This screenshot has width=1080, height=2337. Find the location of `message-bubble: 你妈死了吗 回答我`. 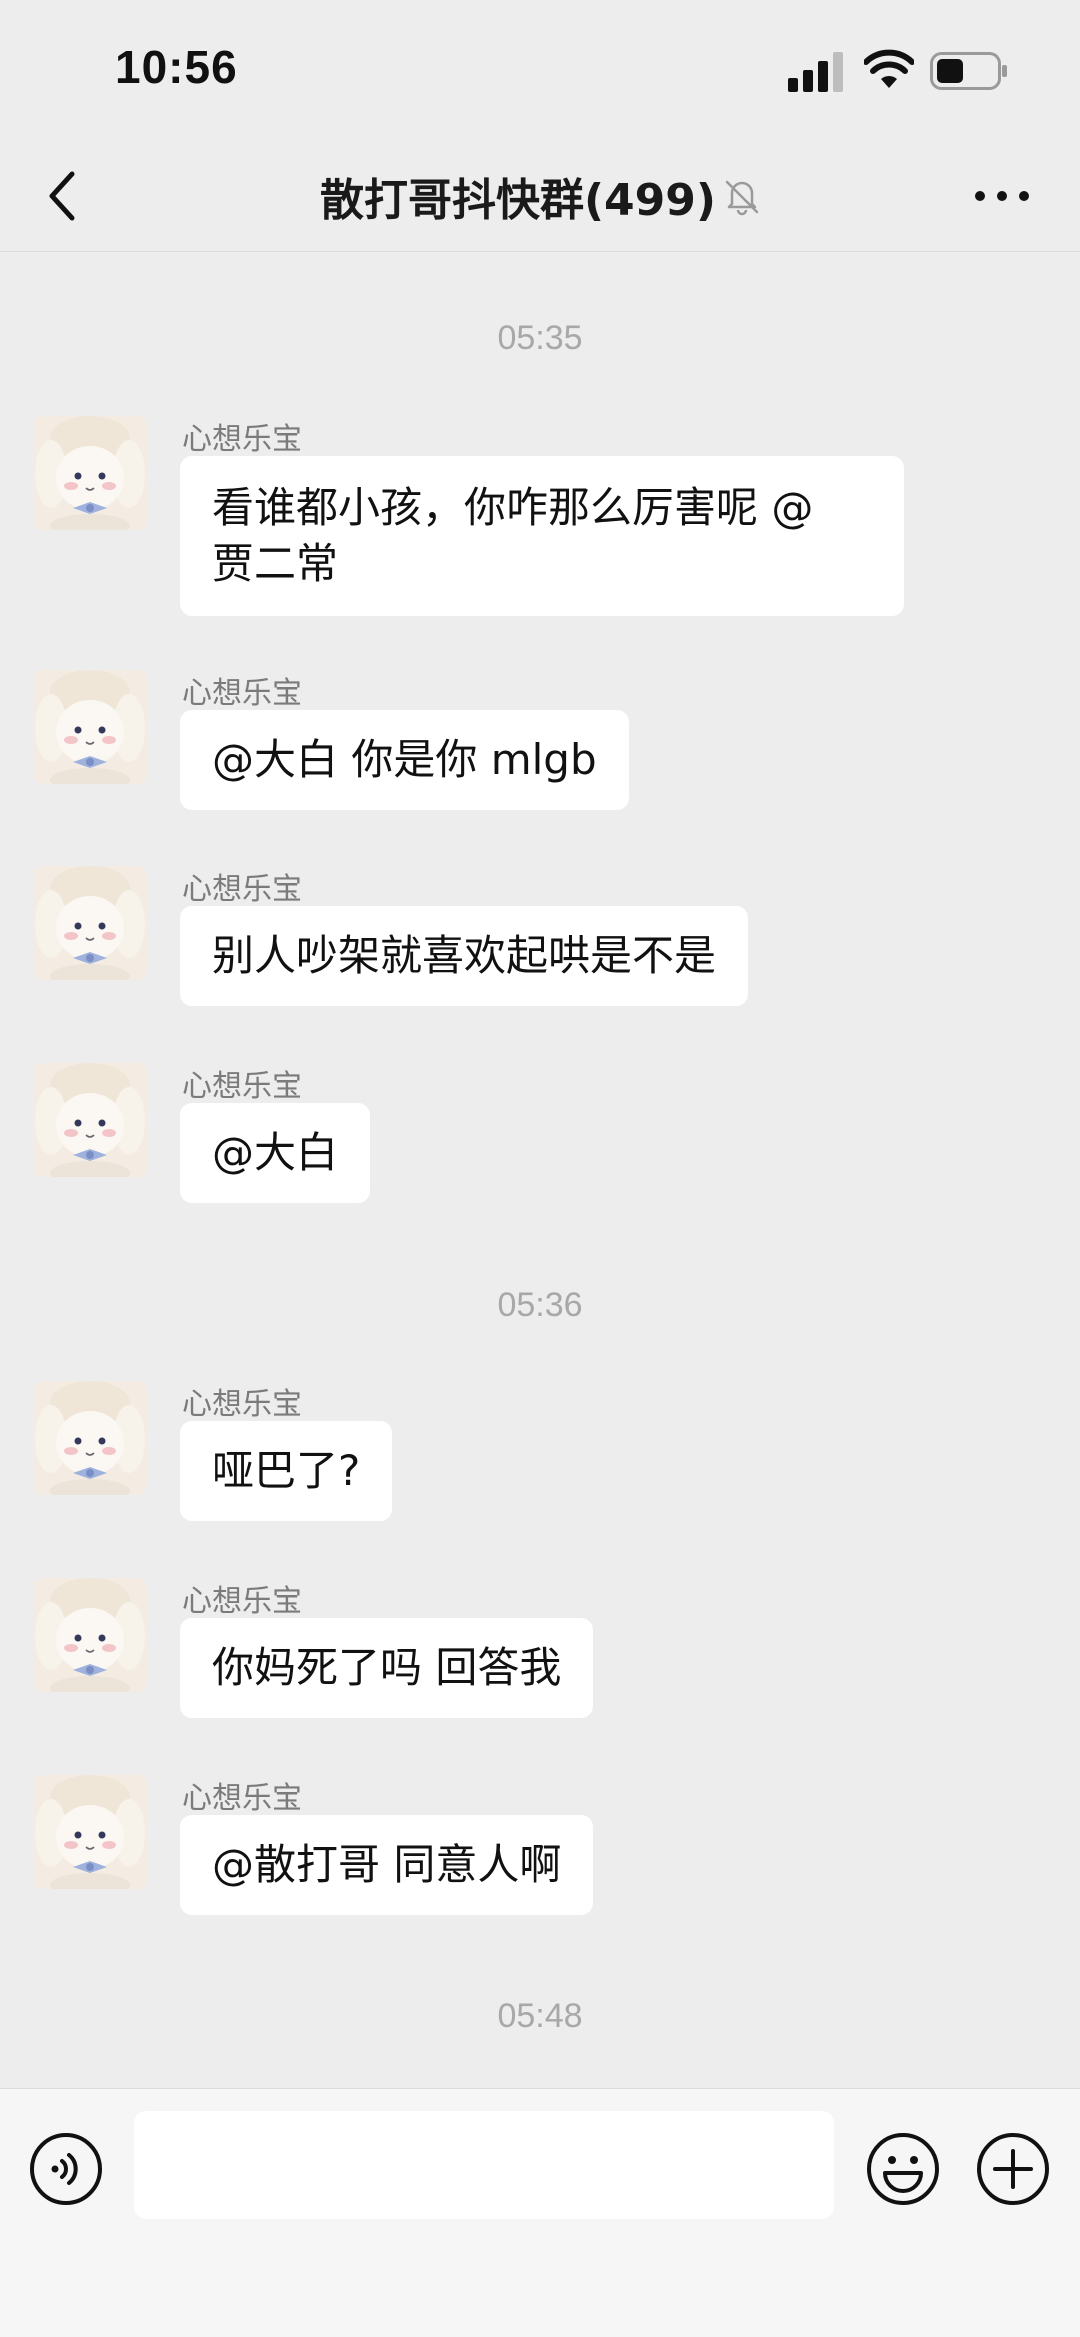

message-bubble: 你妈死了吗 回答我 is located at coordinates (387, 1668).